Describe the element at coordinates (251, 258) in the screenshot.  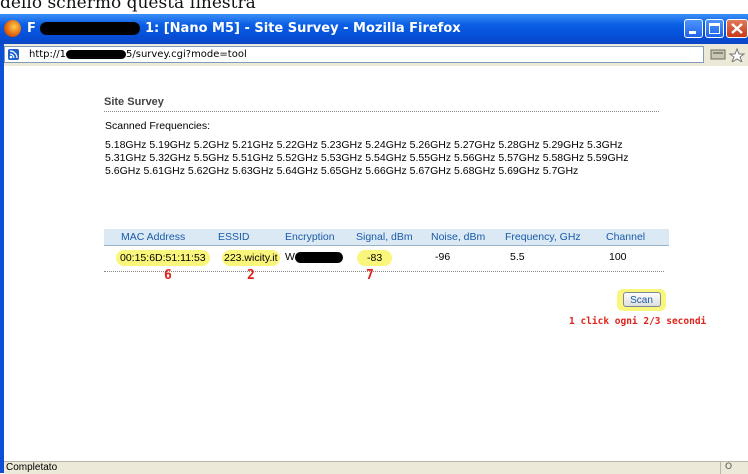
I see `cell-essid: 223.wicity.it` at that location.